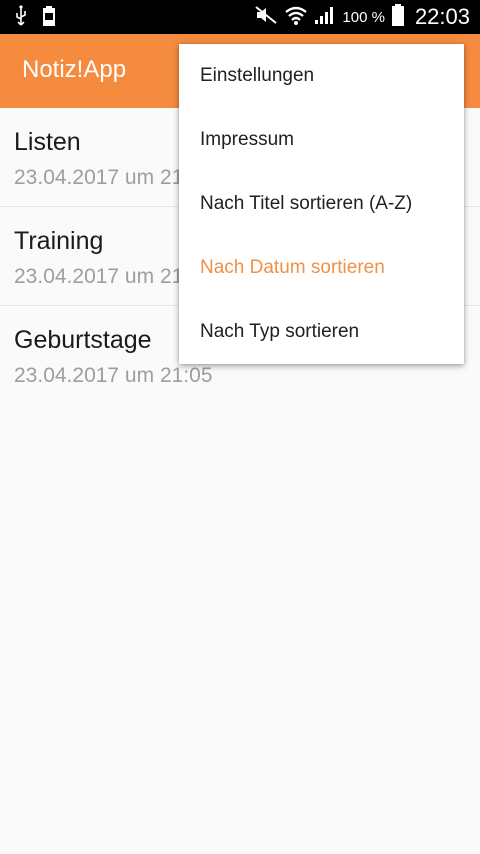 The image size is (480, 854). Describe the element at coordinates (113, 375) in the screenshot. I see `note-date: 23.04.2017 um 21:05` at that location.